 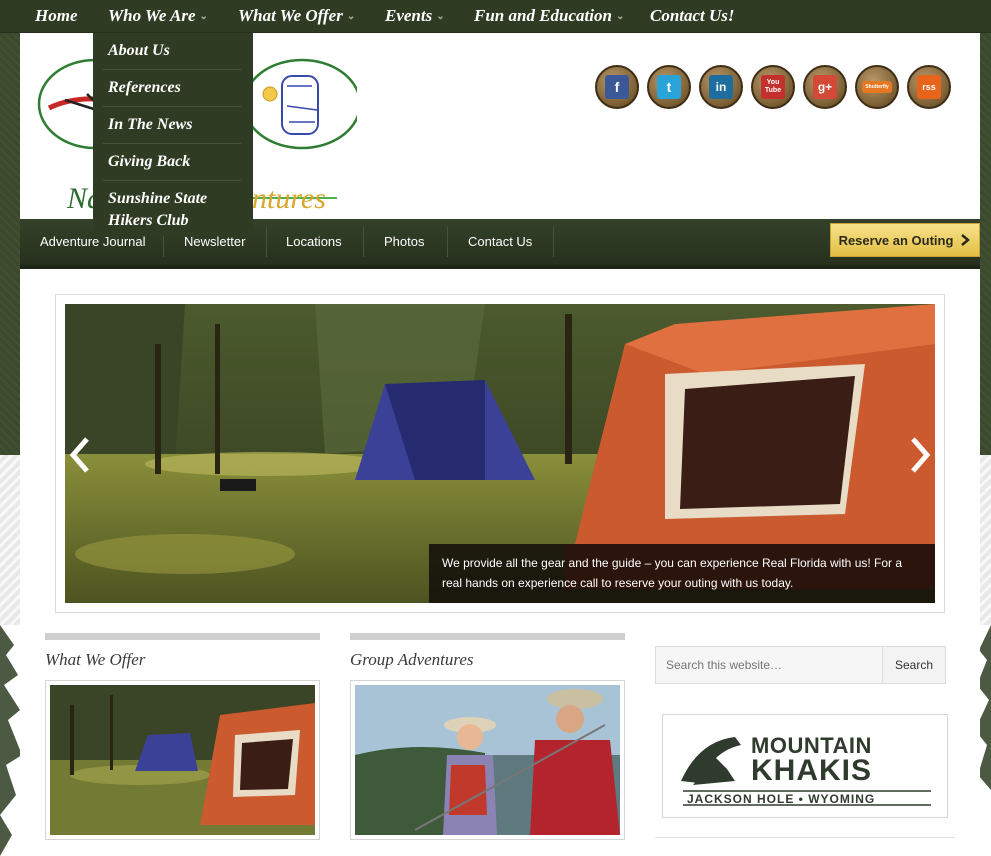 I want to click on linkedin-button: in, so click(x=721, y=87).